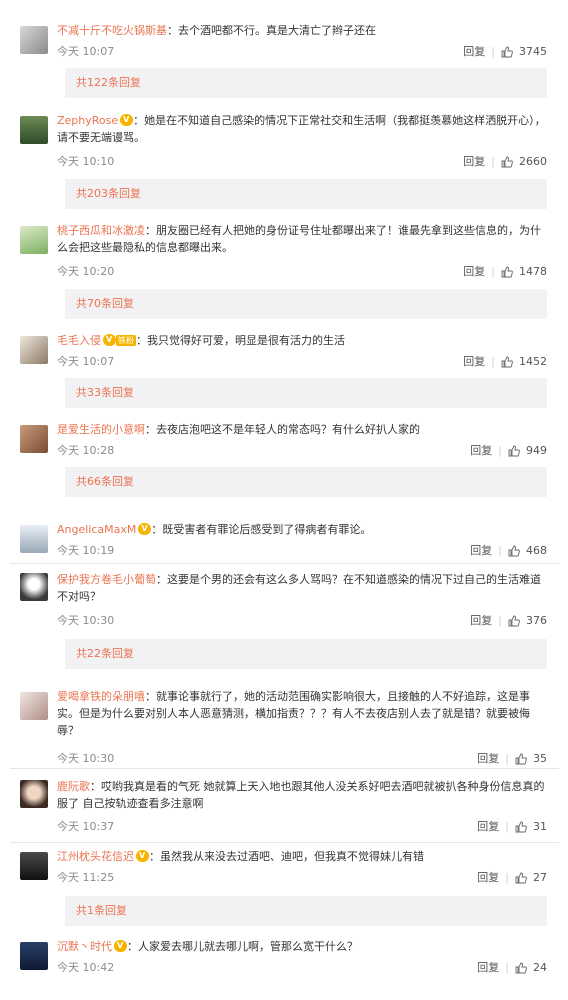 The image size is (568, 1000). Describe the element at coordinates (536, 620) in the screenshot. I see `like-count: 376` at that location.